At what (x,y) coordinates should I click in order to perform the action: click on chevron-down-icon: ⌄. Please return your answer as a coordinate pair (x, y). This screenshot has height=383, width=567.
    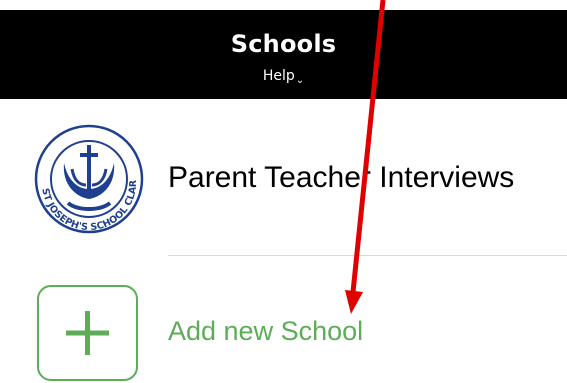
    Looking at the image, I should click on (300, 80).